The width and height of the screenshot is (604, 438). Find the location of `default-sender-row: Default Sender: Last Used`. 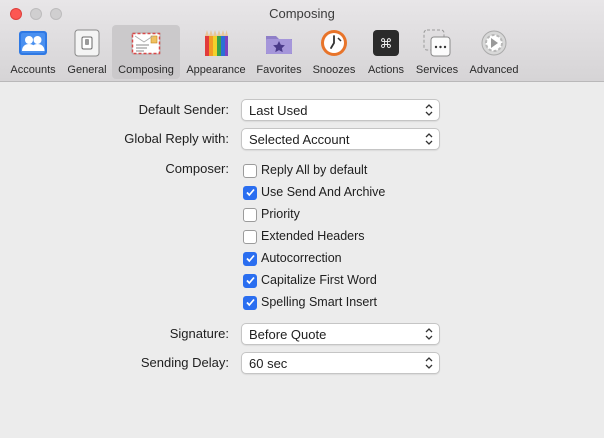

default-sender-row: Default Sender: Last Used is located at coordinates (302, 110).